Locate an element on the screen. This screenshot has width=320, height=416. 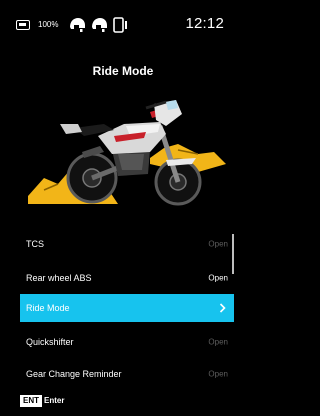
status-bar: 100% 12:12 is located at coordinates (123, 20).